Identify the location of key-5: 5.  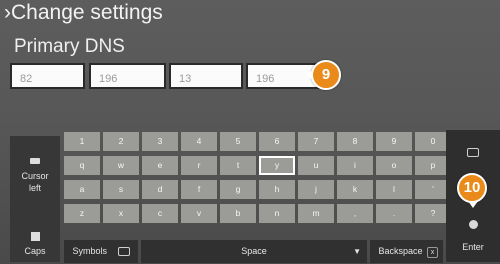
(238, 141).